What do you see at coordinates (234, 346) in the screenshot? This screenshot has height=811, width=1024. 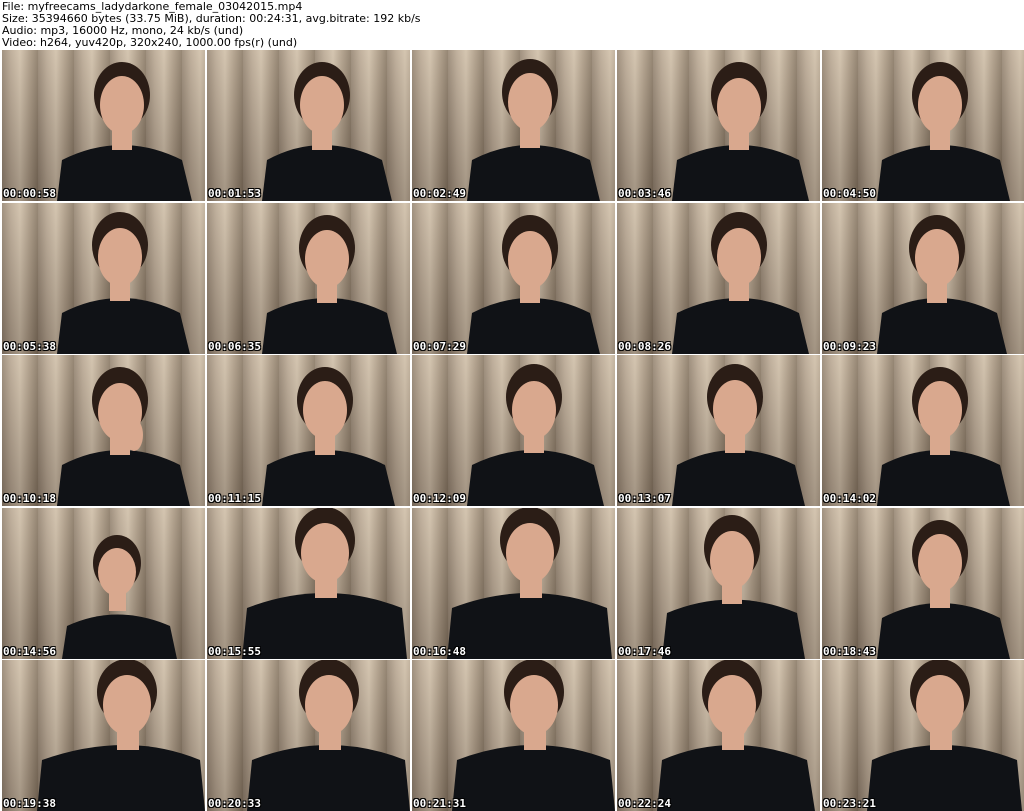 I see `timestamp: 00:06:35` at bounding box center [234, 346].